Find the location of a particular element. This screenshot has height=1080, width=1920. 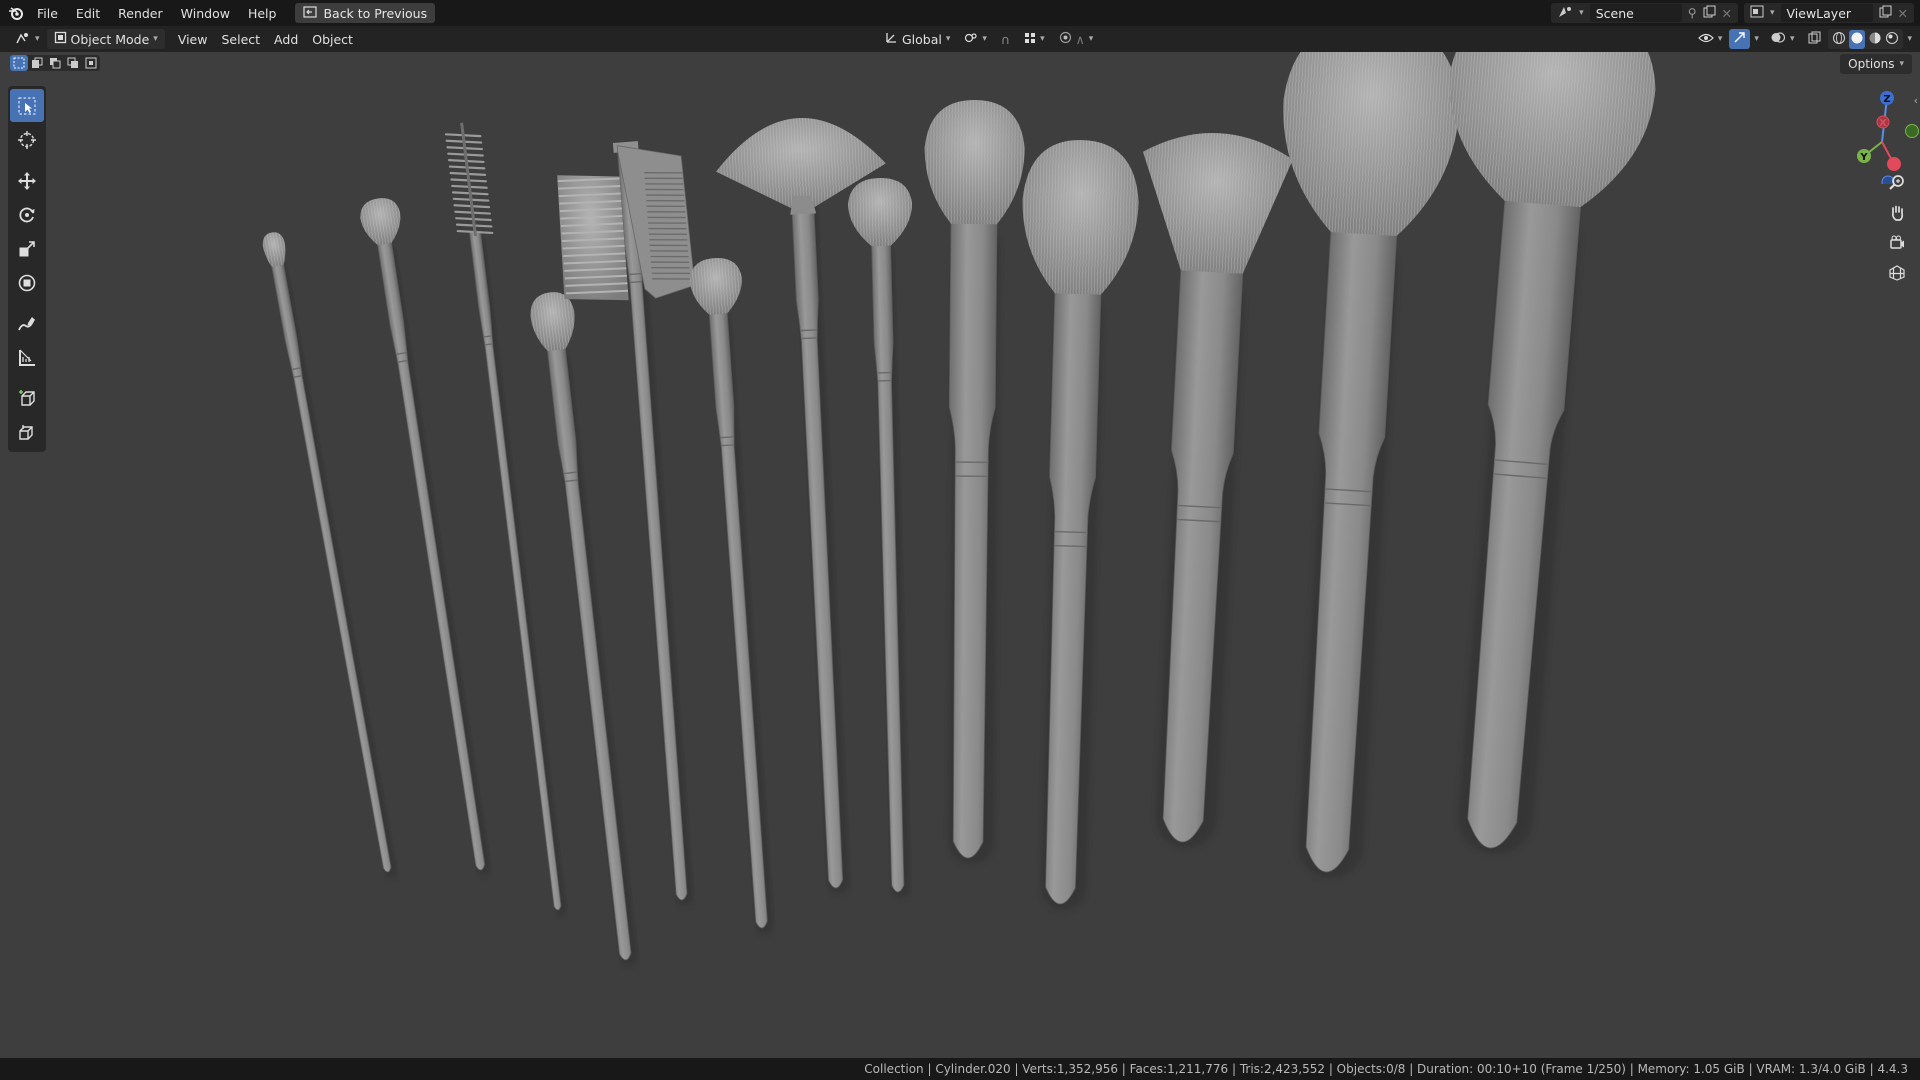

select-subtract-icon is located at coordinates (55, 63).